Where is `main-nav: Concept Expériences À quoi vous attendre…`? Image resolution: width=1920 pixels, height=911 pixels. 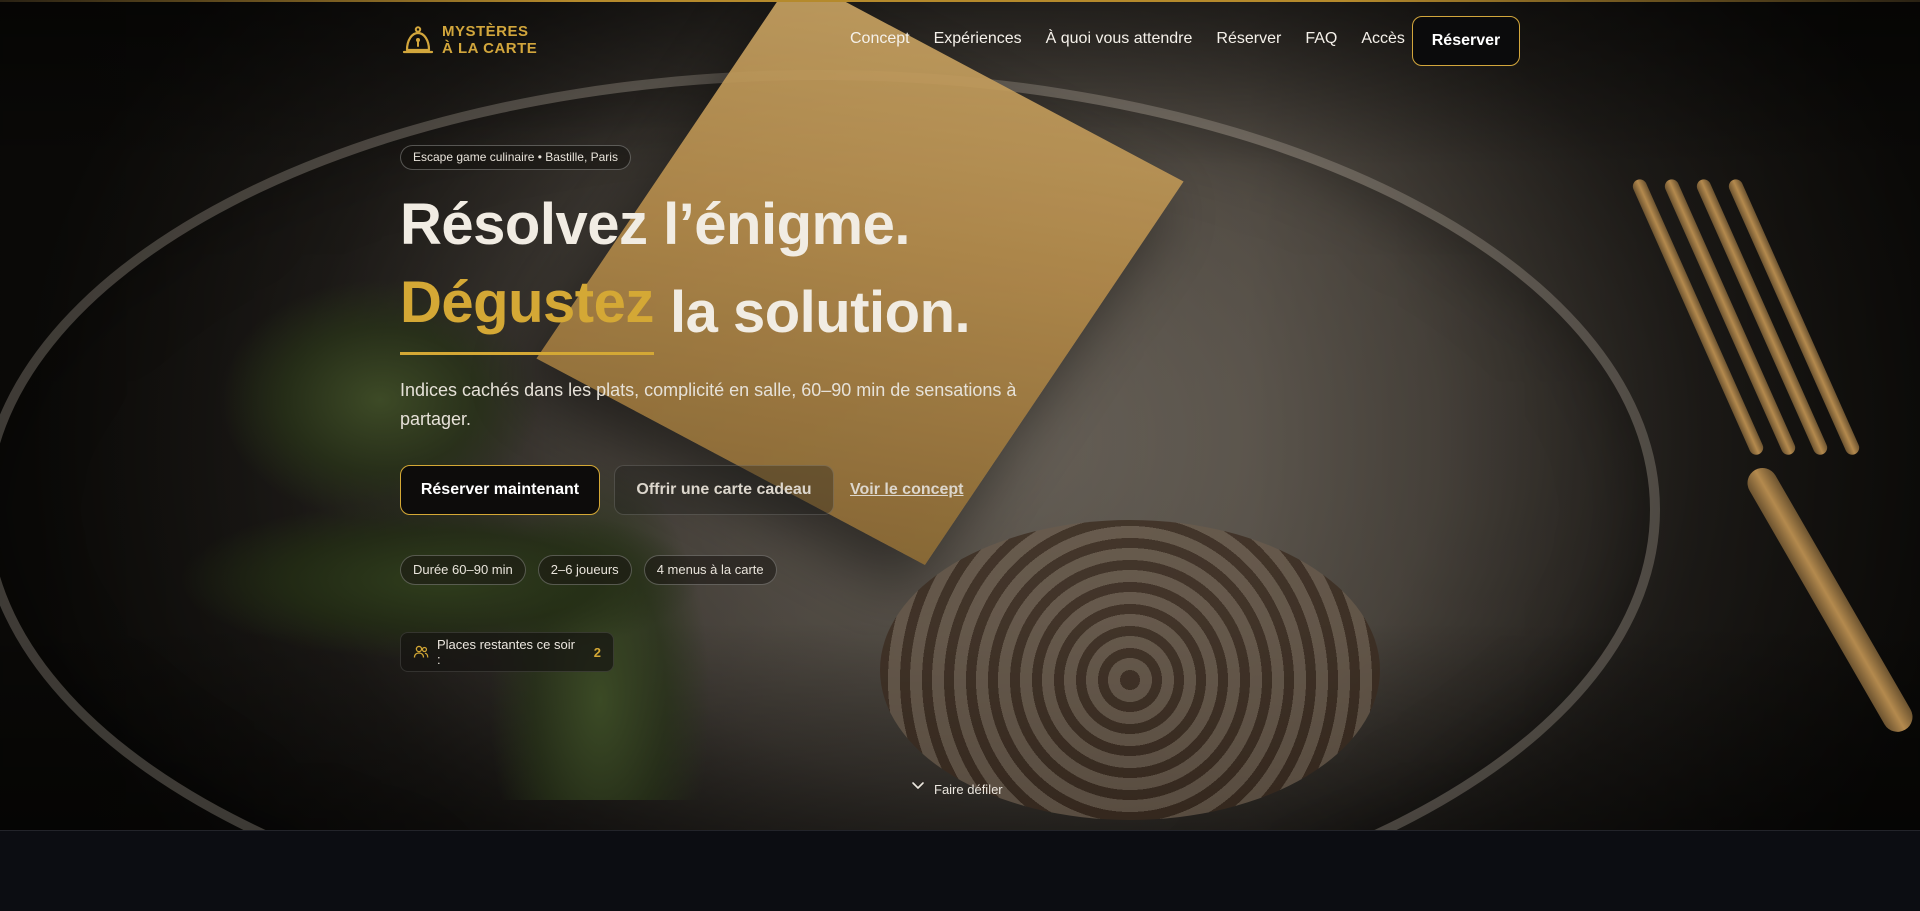
main-nav: Concept Expériences À quoi vous attendre… is located at coordinates (1139, 39).